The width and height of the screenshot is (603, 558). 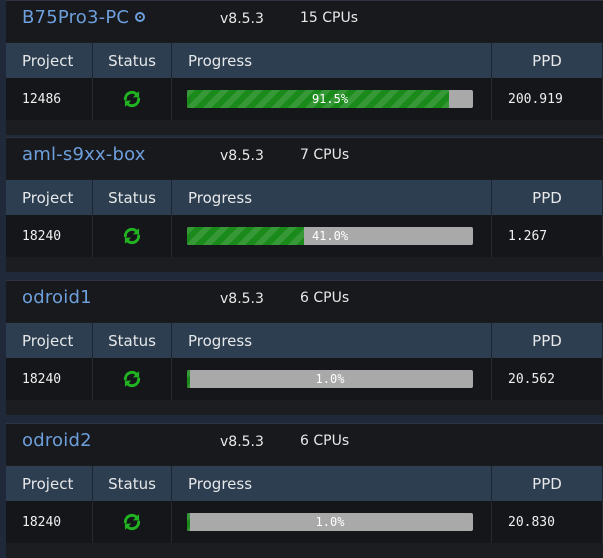 I want to click on table-row: 18240 1.0% 20.830, so click(x=304, y=522).